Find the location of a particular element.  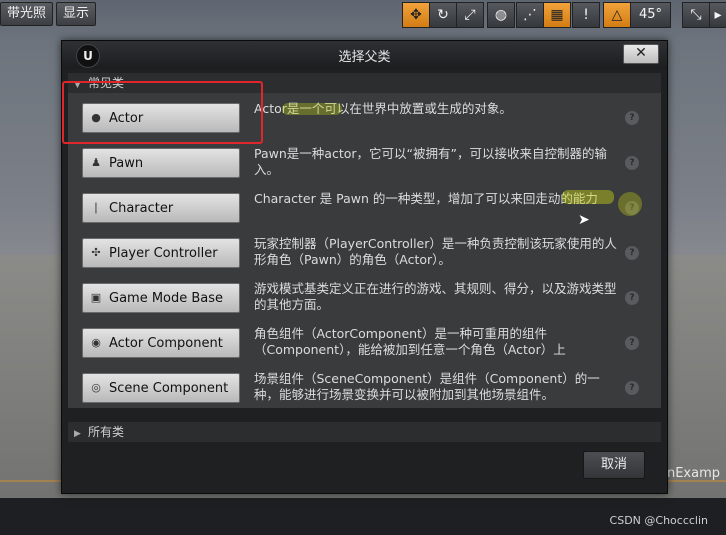

grid-snap-icon: ▦ is located at coordinates (557, 15).